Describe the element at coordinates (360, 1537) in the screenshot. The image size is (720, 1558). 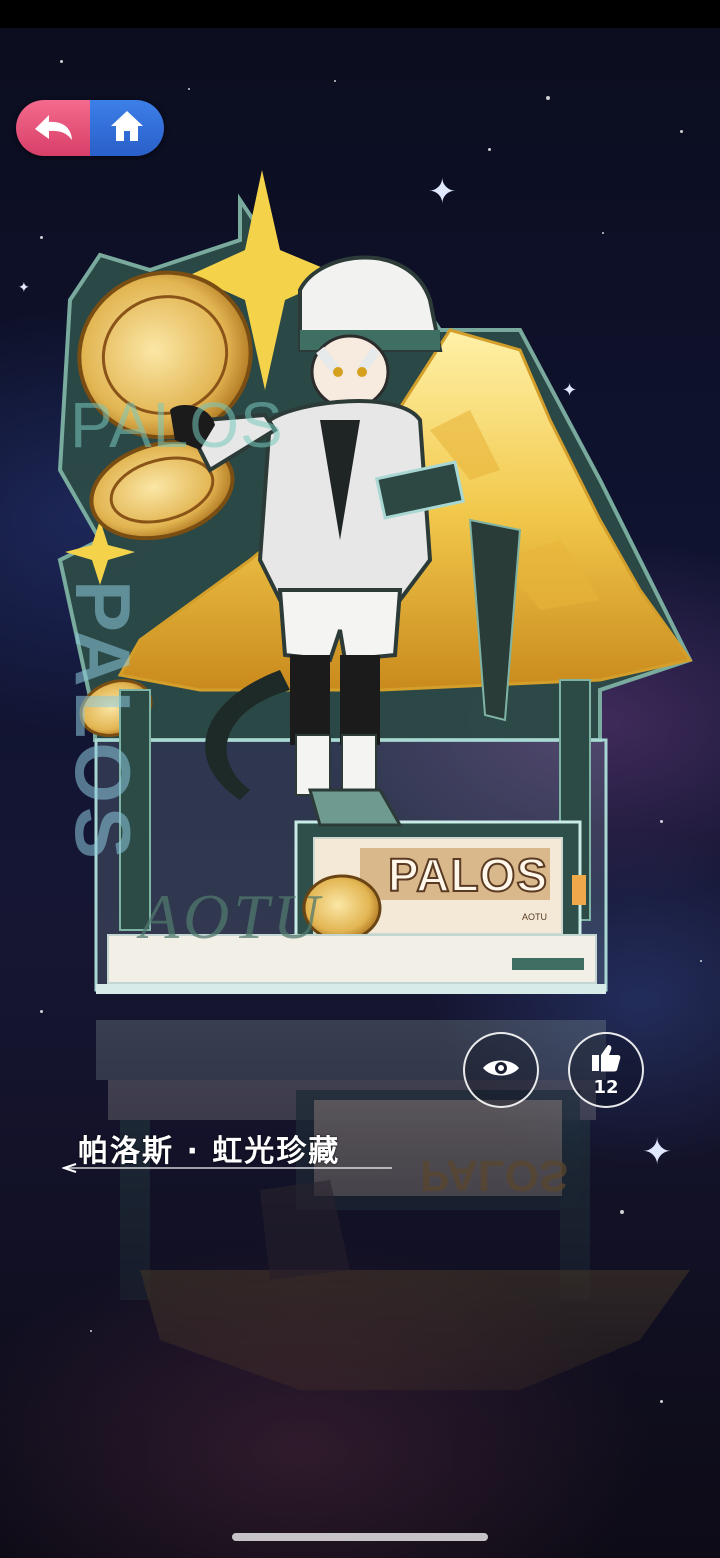
I see `home-indicator` at that location.